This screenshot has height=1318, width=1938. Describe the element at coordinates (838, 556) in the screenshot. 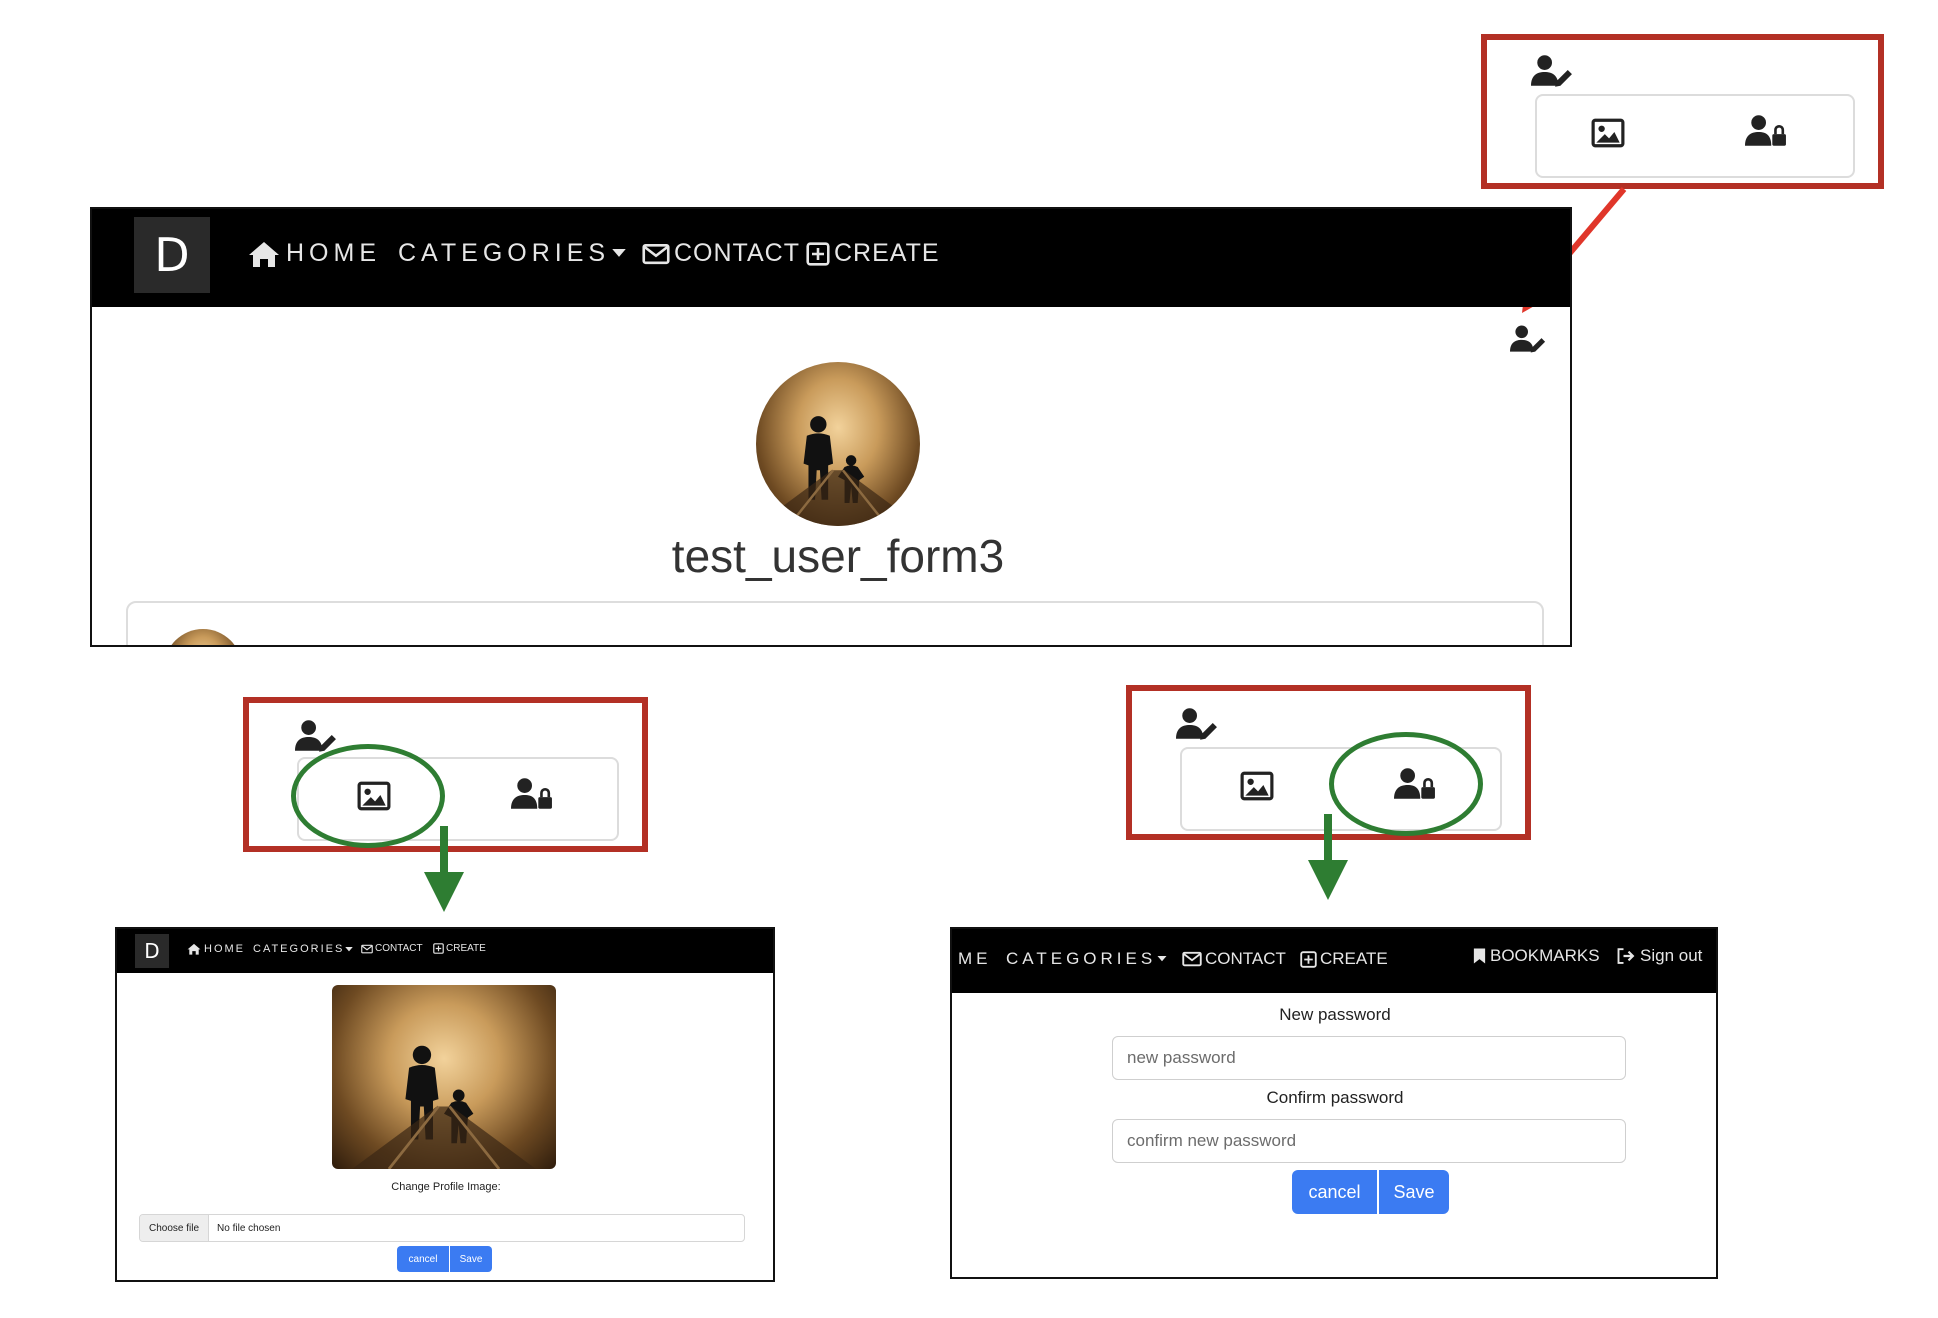

I see `profile-username: test_user_form3` at that location.